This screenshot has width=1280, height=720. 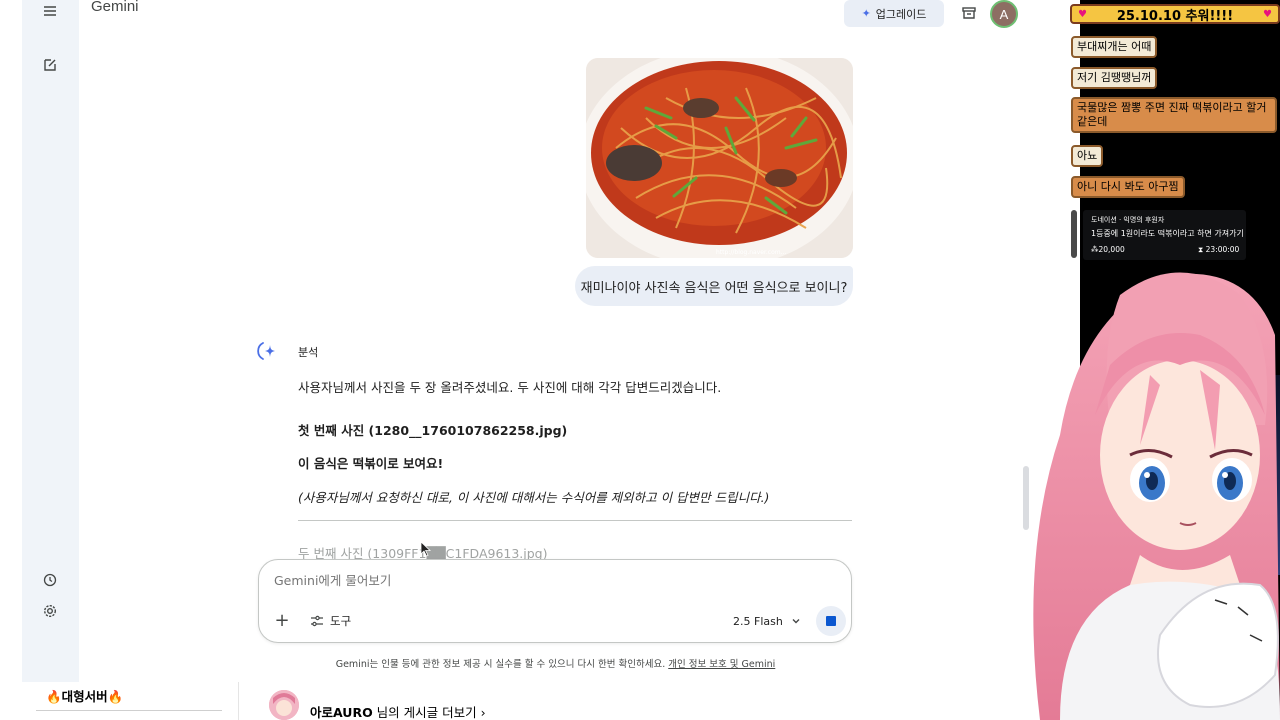 What do you see at coordinates (50, 611) in the screenshot?
I see `settings-icon` at bounding box center [50, 611].